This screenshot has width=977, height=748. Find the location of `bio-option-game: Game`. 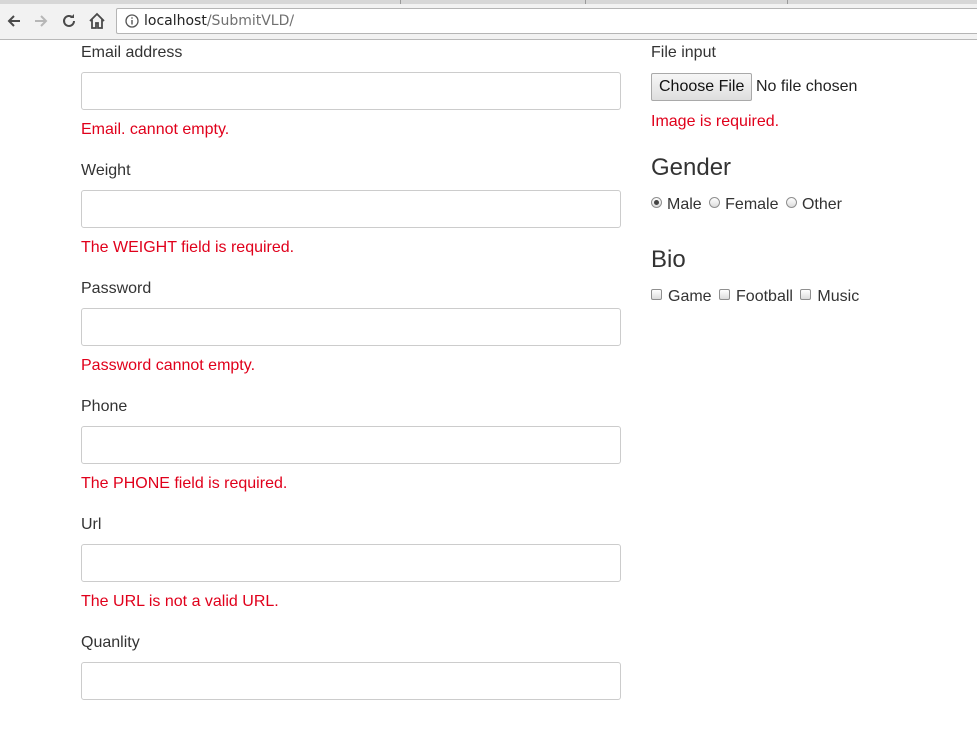

bio-option-game: Game is located at coordinates (681, 297).